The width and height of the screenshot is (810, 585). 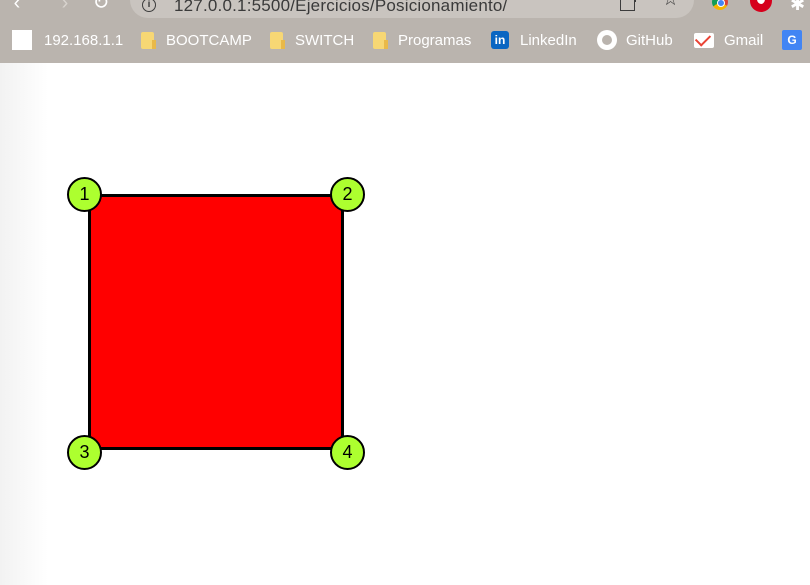 What do you see at coordinates (209, 40) in the screenshot?
I see `bookmark-label: BOOTCAMP` at bounding box center [209, 40].